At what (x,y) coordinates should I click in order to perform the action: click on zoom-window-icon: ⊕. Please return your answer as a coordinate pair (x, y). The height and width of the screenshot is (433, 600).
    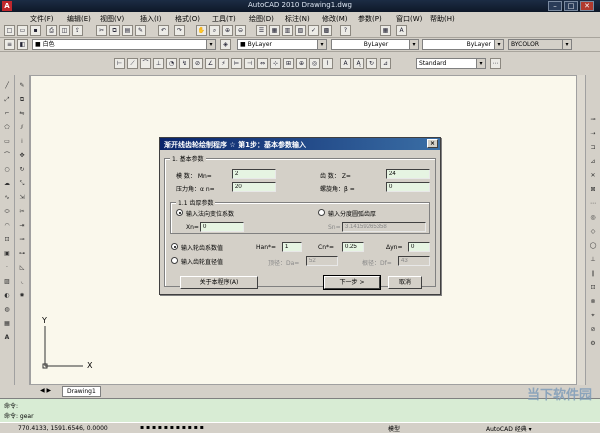
    Looking at the image, I should click on (227, 30).